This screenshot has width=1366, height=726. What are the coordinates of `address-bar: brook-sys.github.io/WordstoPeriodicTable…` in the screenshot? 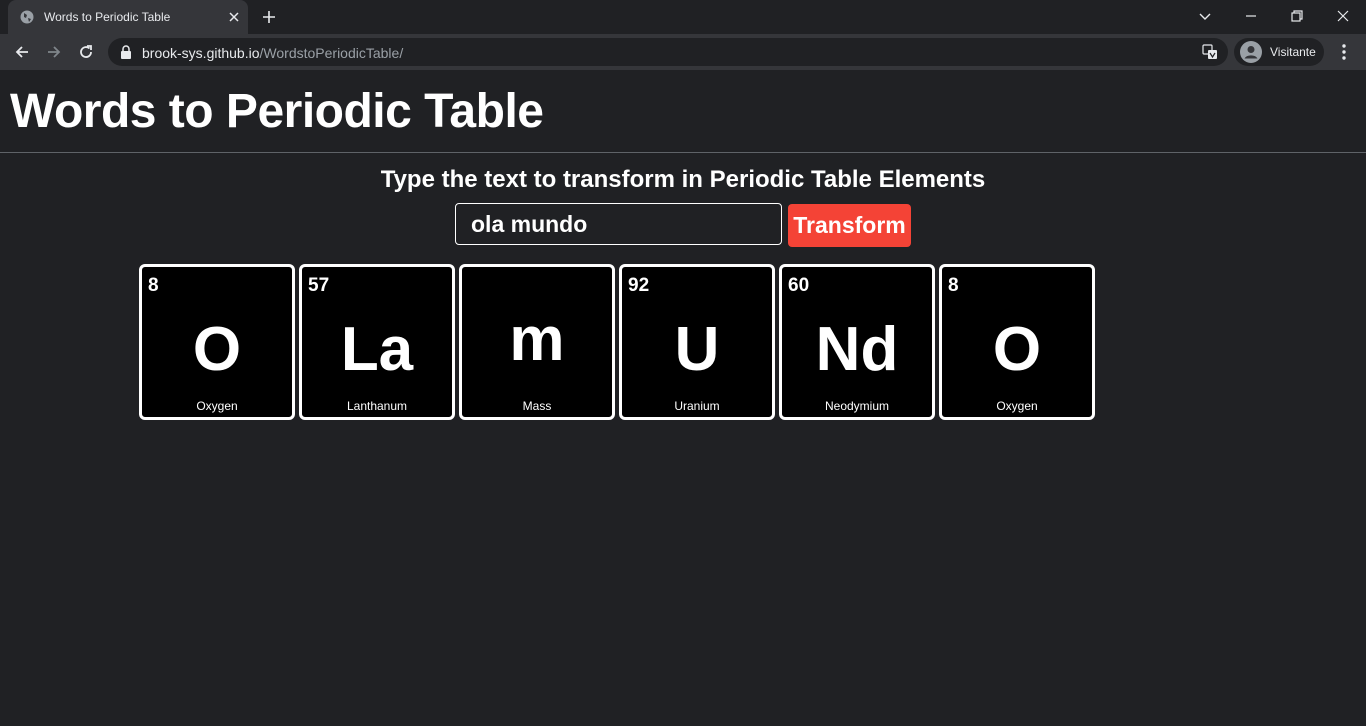 It's located at (668, 52).